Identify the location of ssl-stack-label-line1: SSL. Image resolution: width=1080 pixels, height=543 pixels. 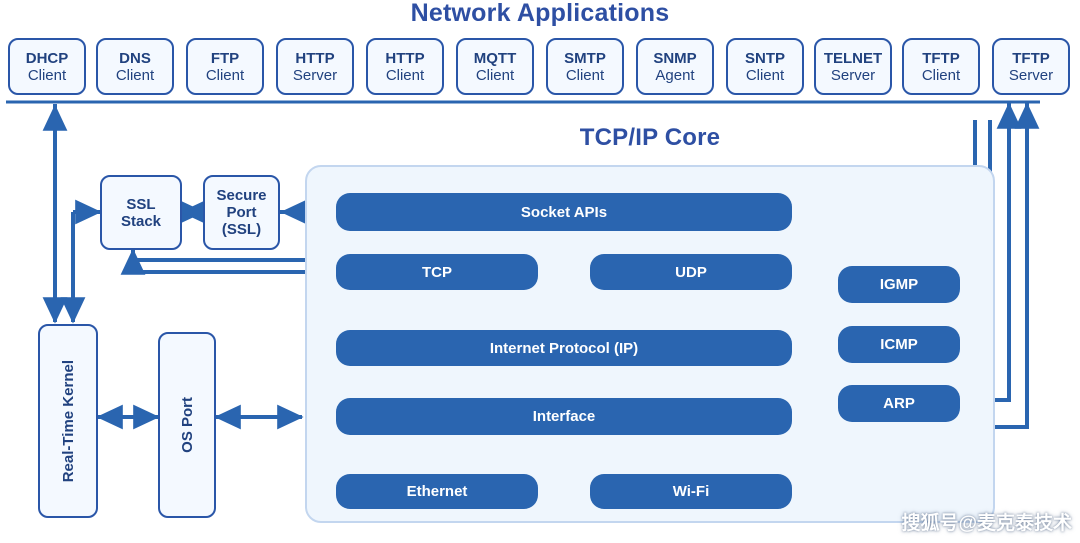
(141, 204).